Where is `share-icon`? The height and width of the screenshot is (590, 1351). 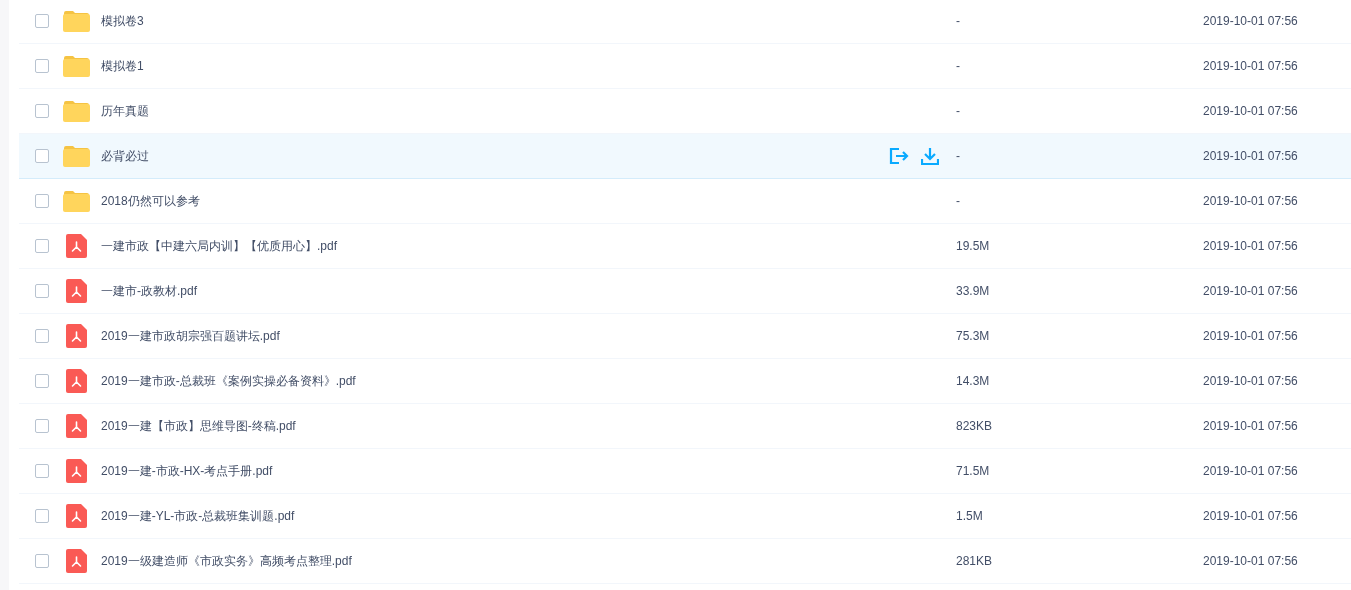 share-icon is located at coordinates (899, 156).